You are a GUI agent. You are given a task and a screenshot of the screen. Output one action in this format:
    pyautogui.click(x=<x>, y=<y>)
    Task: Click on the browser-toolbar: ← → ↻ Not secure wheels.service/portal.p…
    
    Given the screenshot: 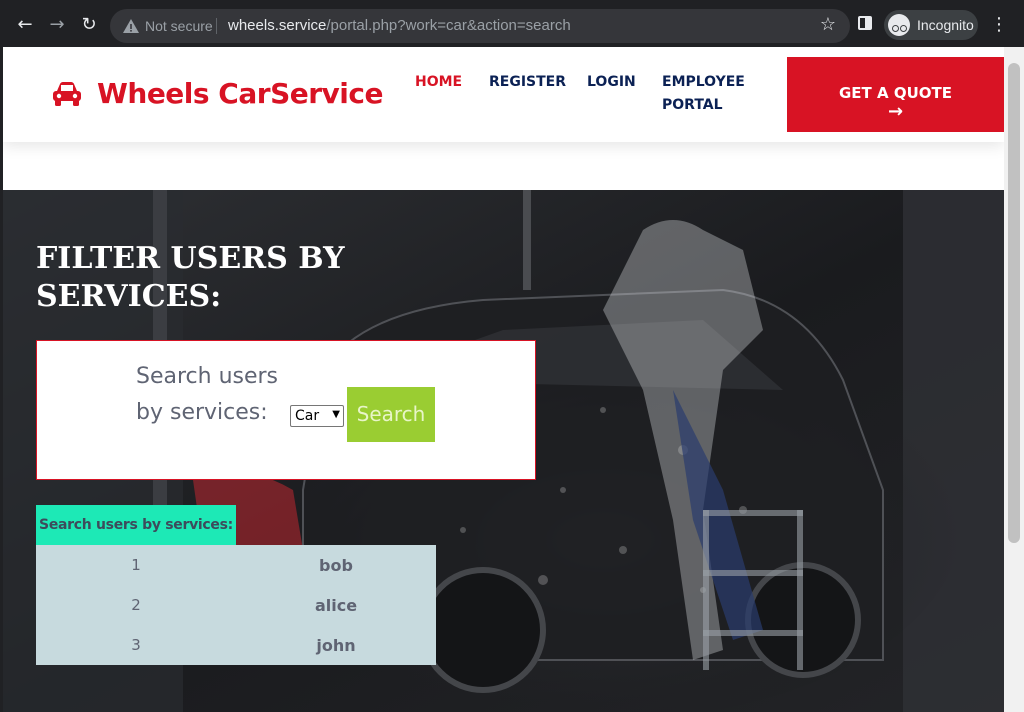 What is the action you would take?
    pyautogui.click(x=512, y=25)
    